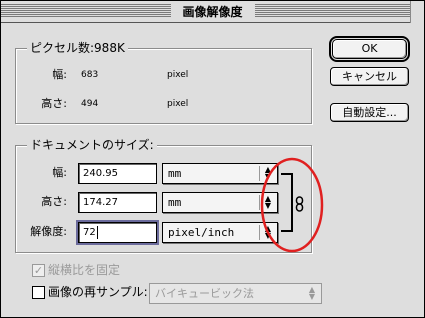  What do you see at coordinates (201, 232) in the screenshot?
I see `resolution-unit: pixel/inch` at bounding box center [201, 232].